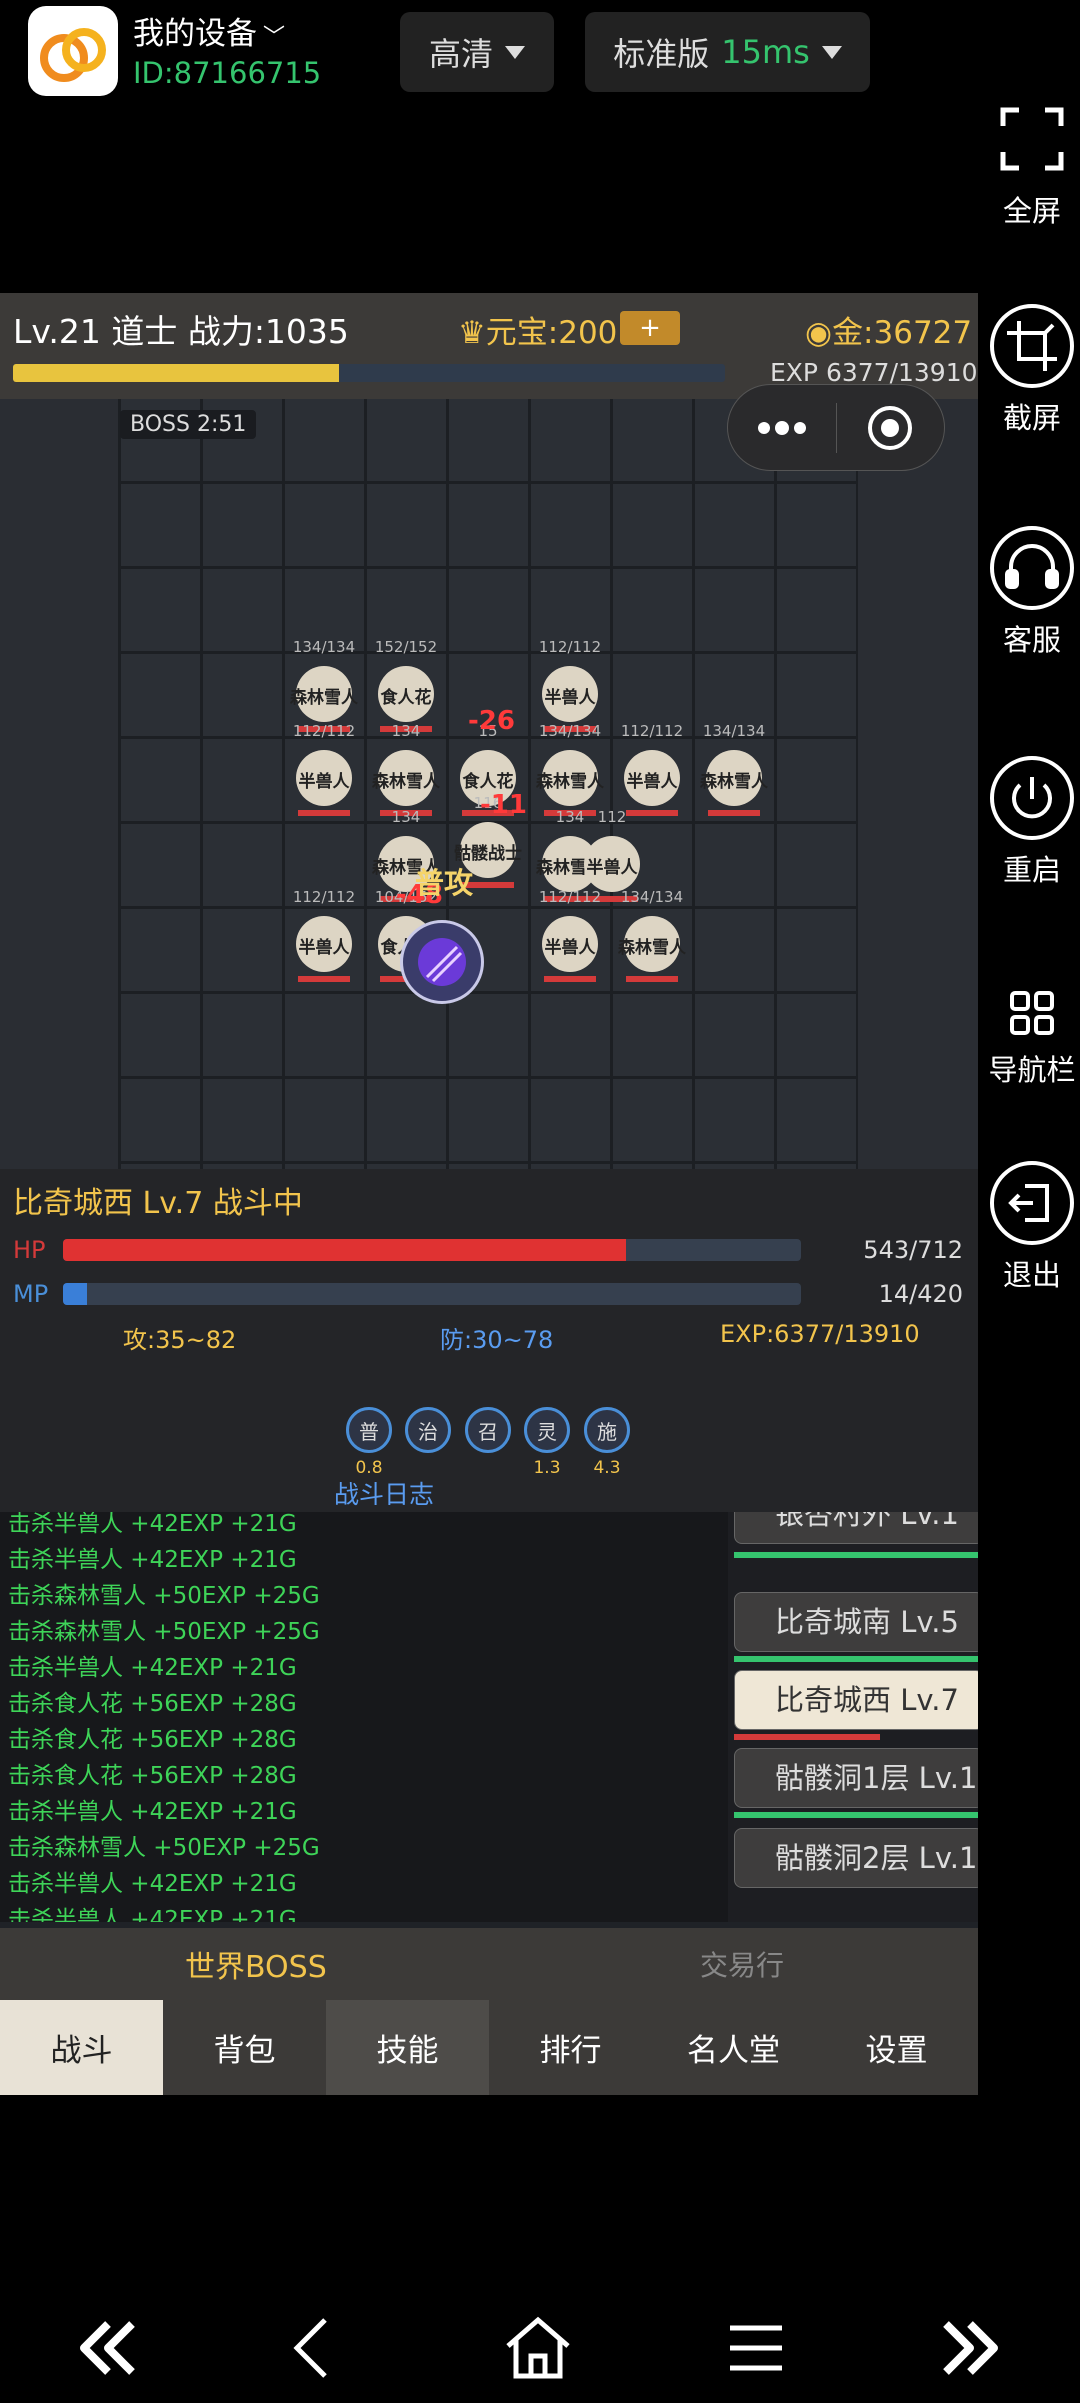 This screenshot has width=1080, height=2403. What do you see at coordinates (733, 2047) in the screenshot?
I see `tab-hall-of-fame: 名人堂` at bounding box center [733, 2047].